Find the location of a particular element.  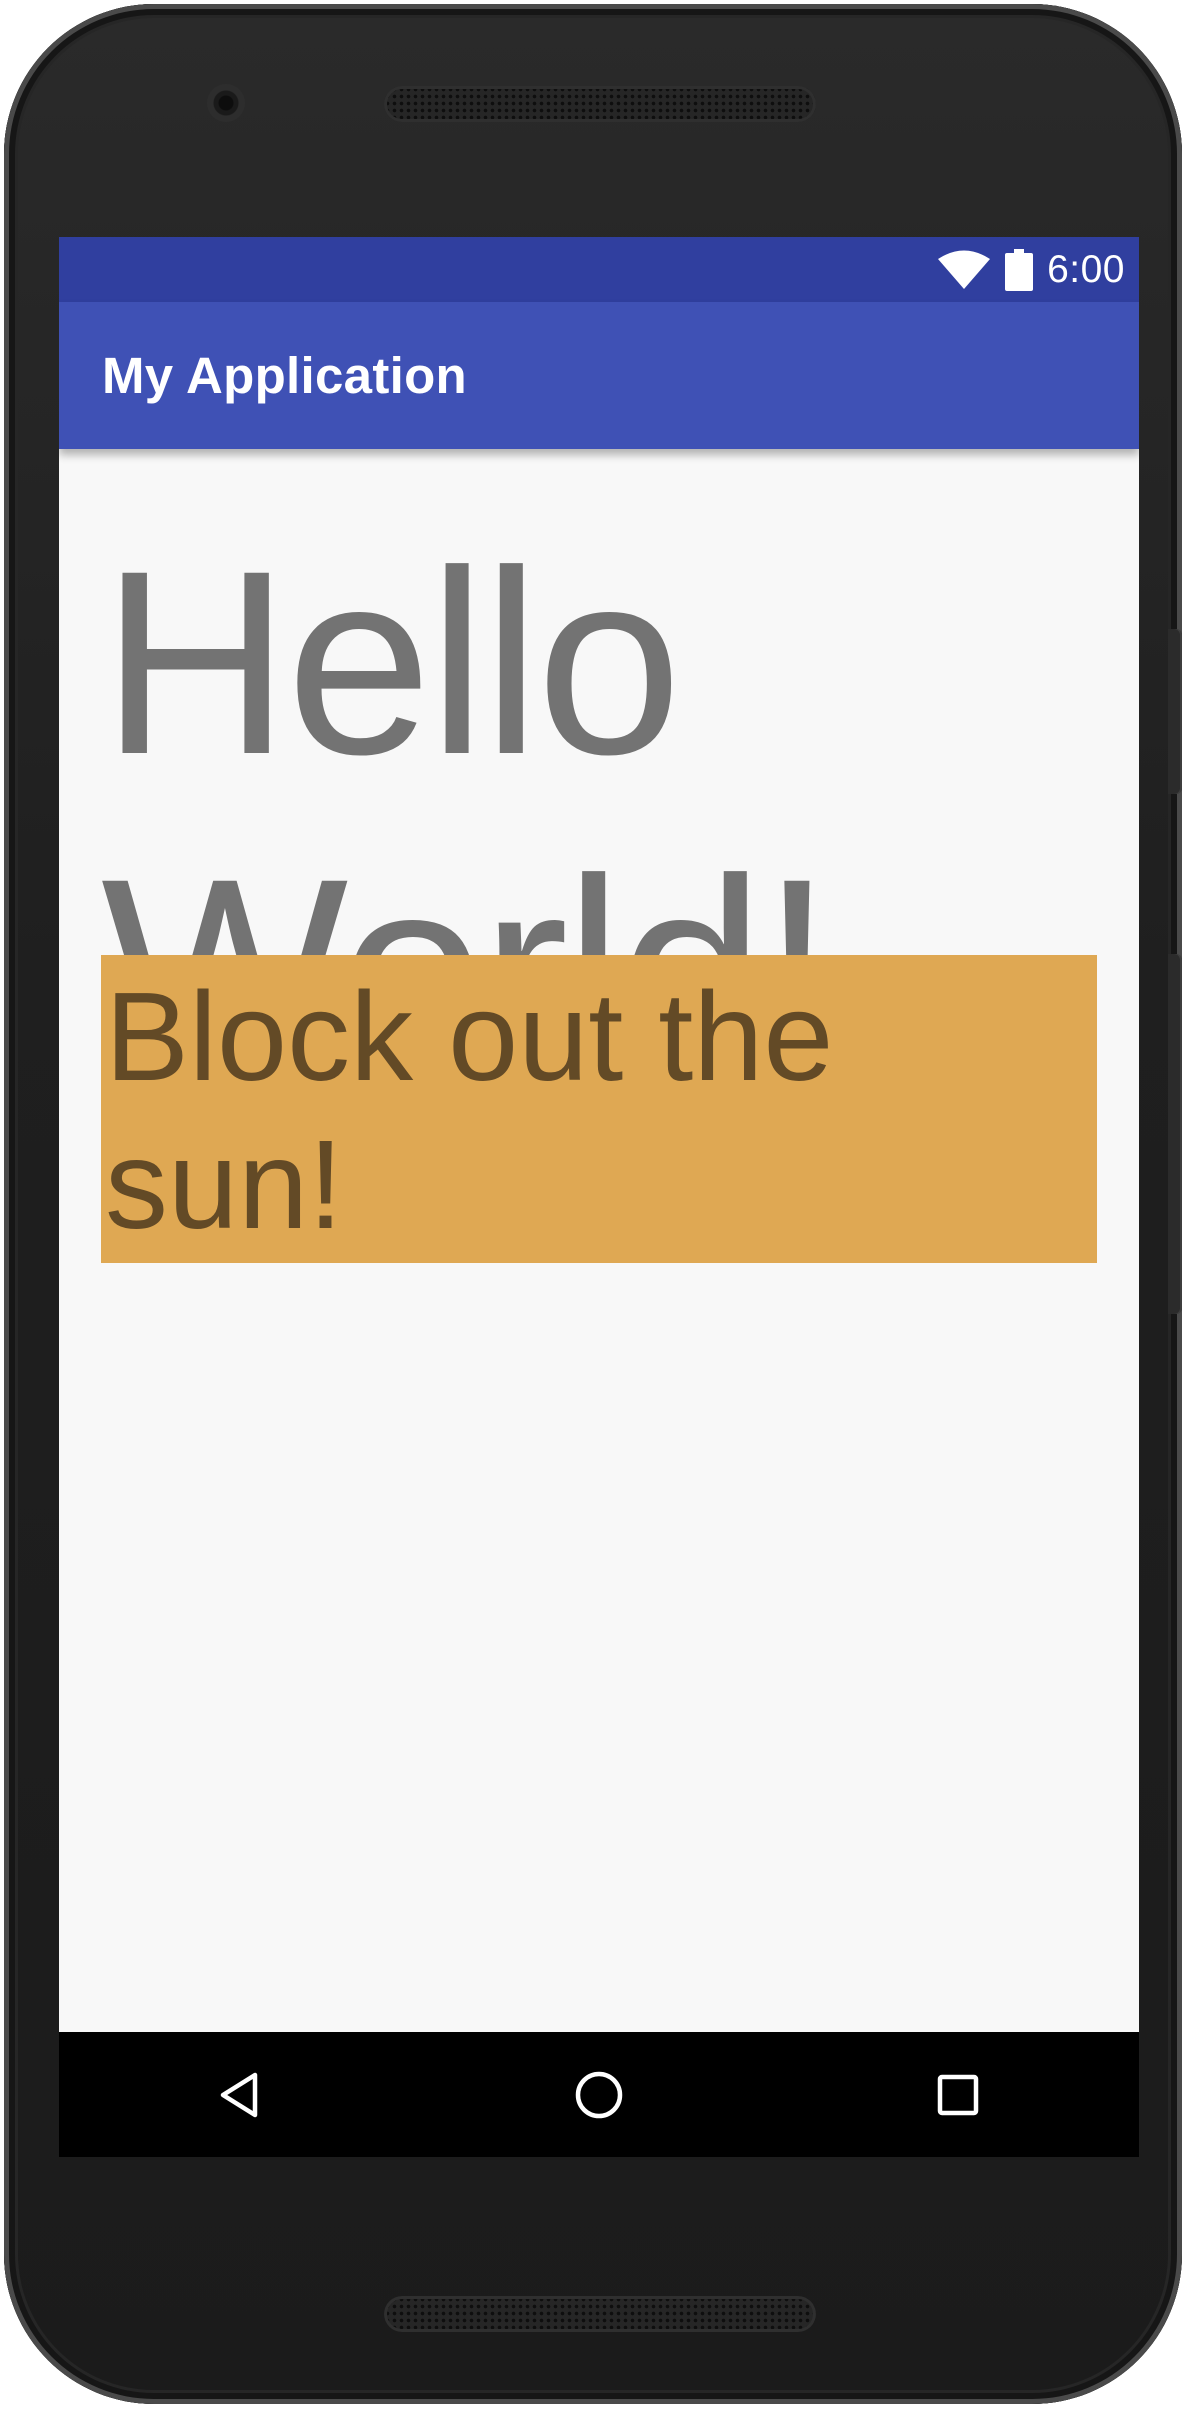

volume-rocker is located at coordinates (1175, 1134).